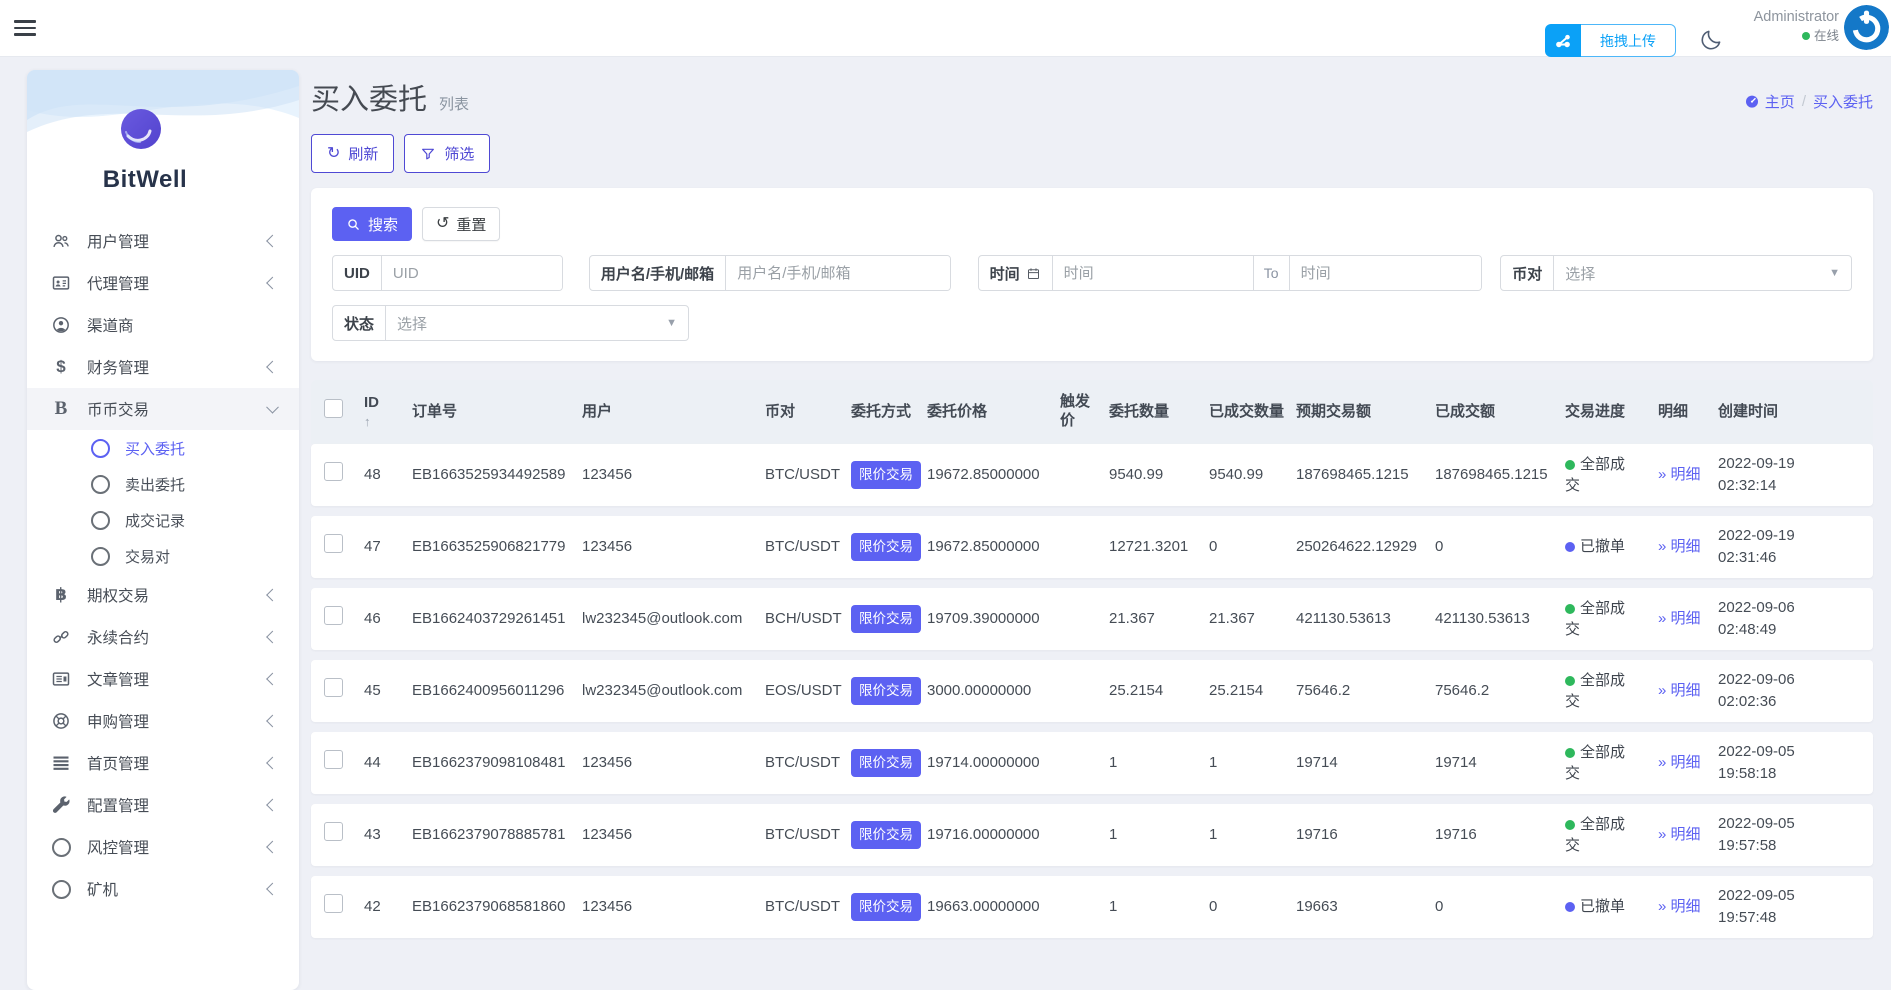 This screenshot has width=1891, height=990. I want to click on breadcrumb-current: 买入委托, so click(1843, 101).